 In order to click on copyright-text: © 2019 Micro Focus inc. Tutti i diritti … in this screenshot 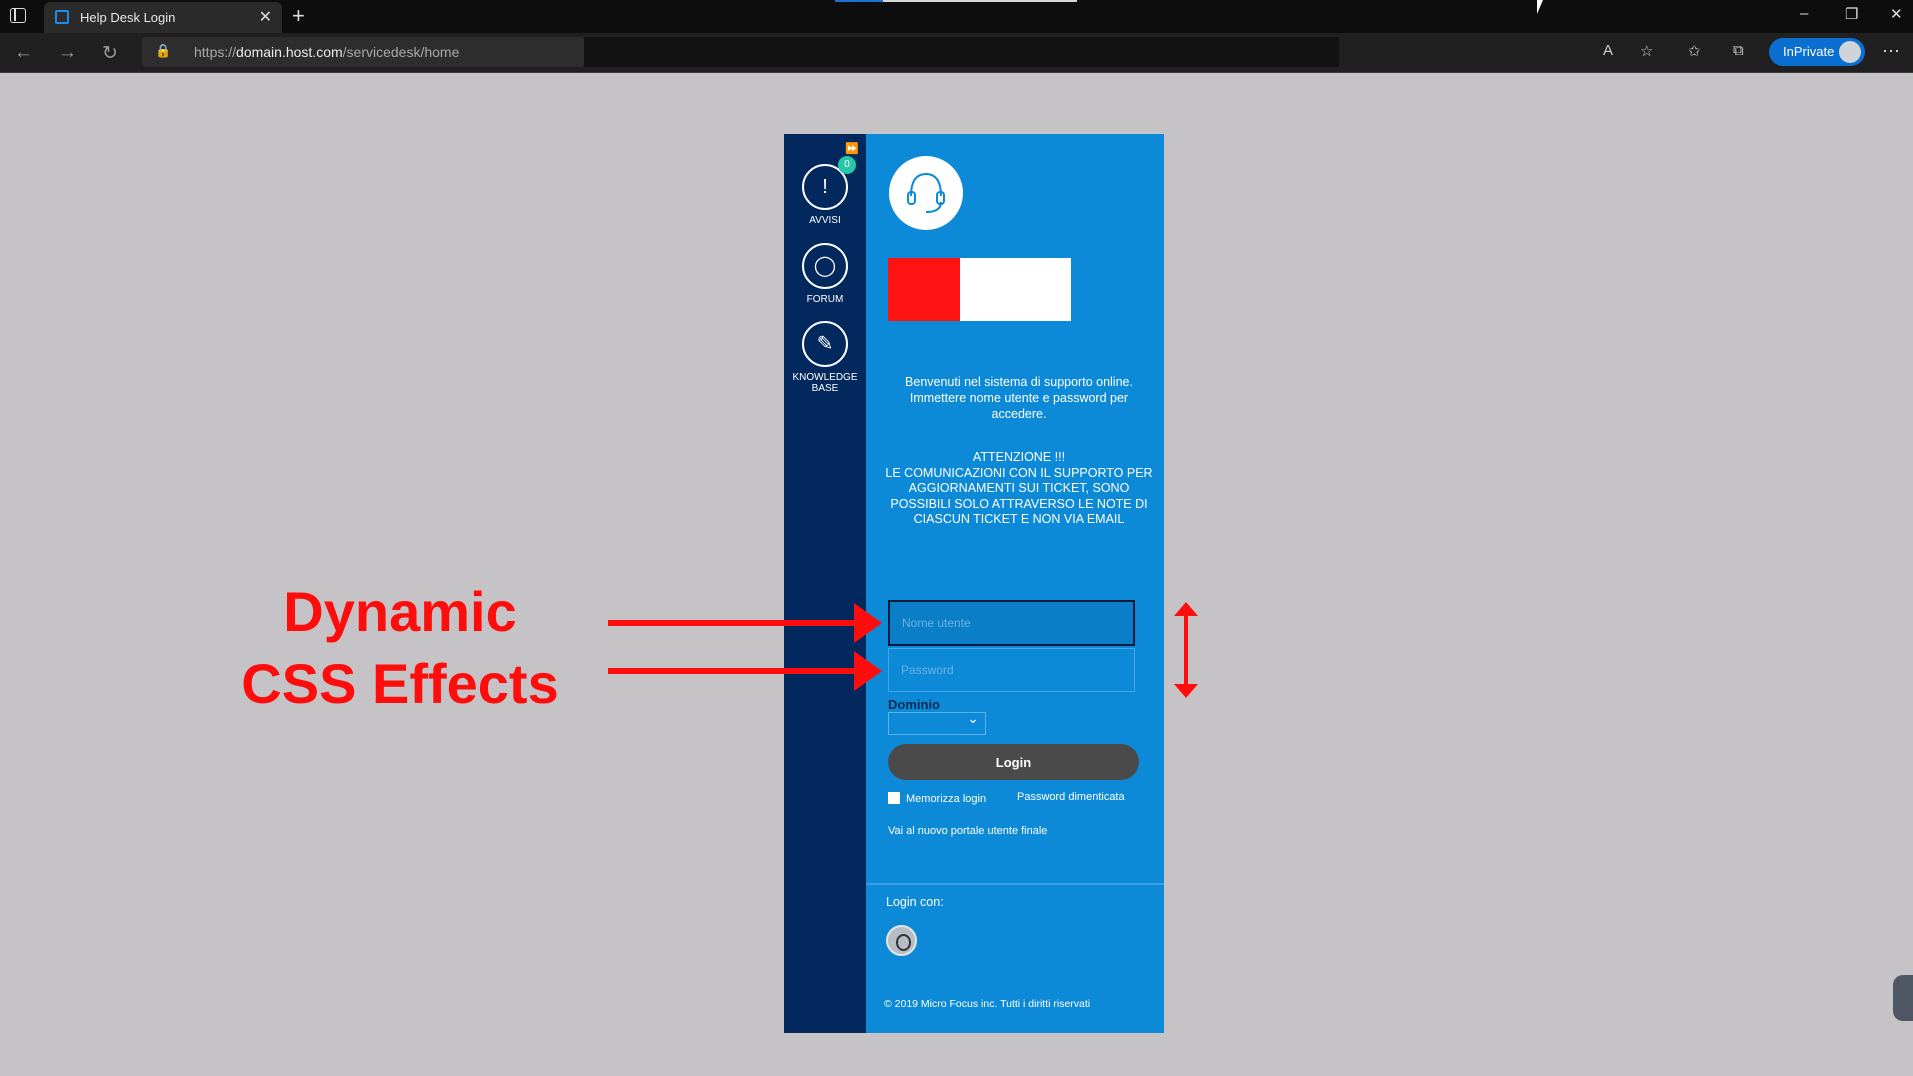, I will do `click(987, 1004)`.